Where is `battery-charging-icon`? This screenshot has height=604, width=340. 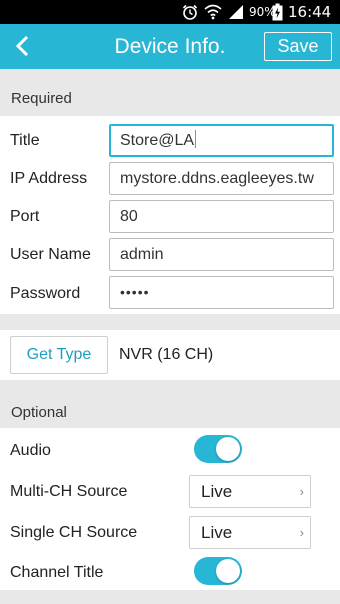 battery-charging-icon is located at coordinates (277, 12).